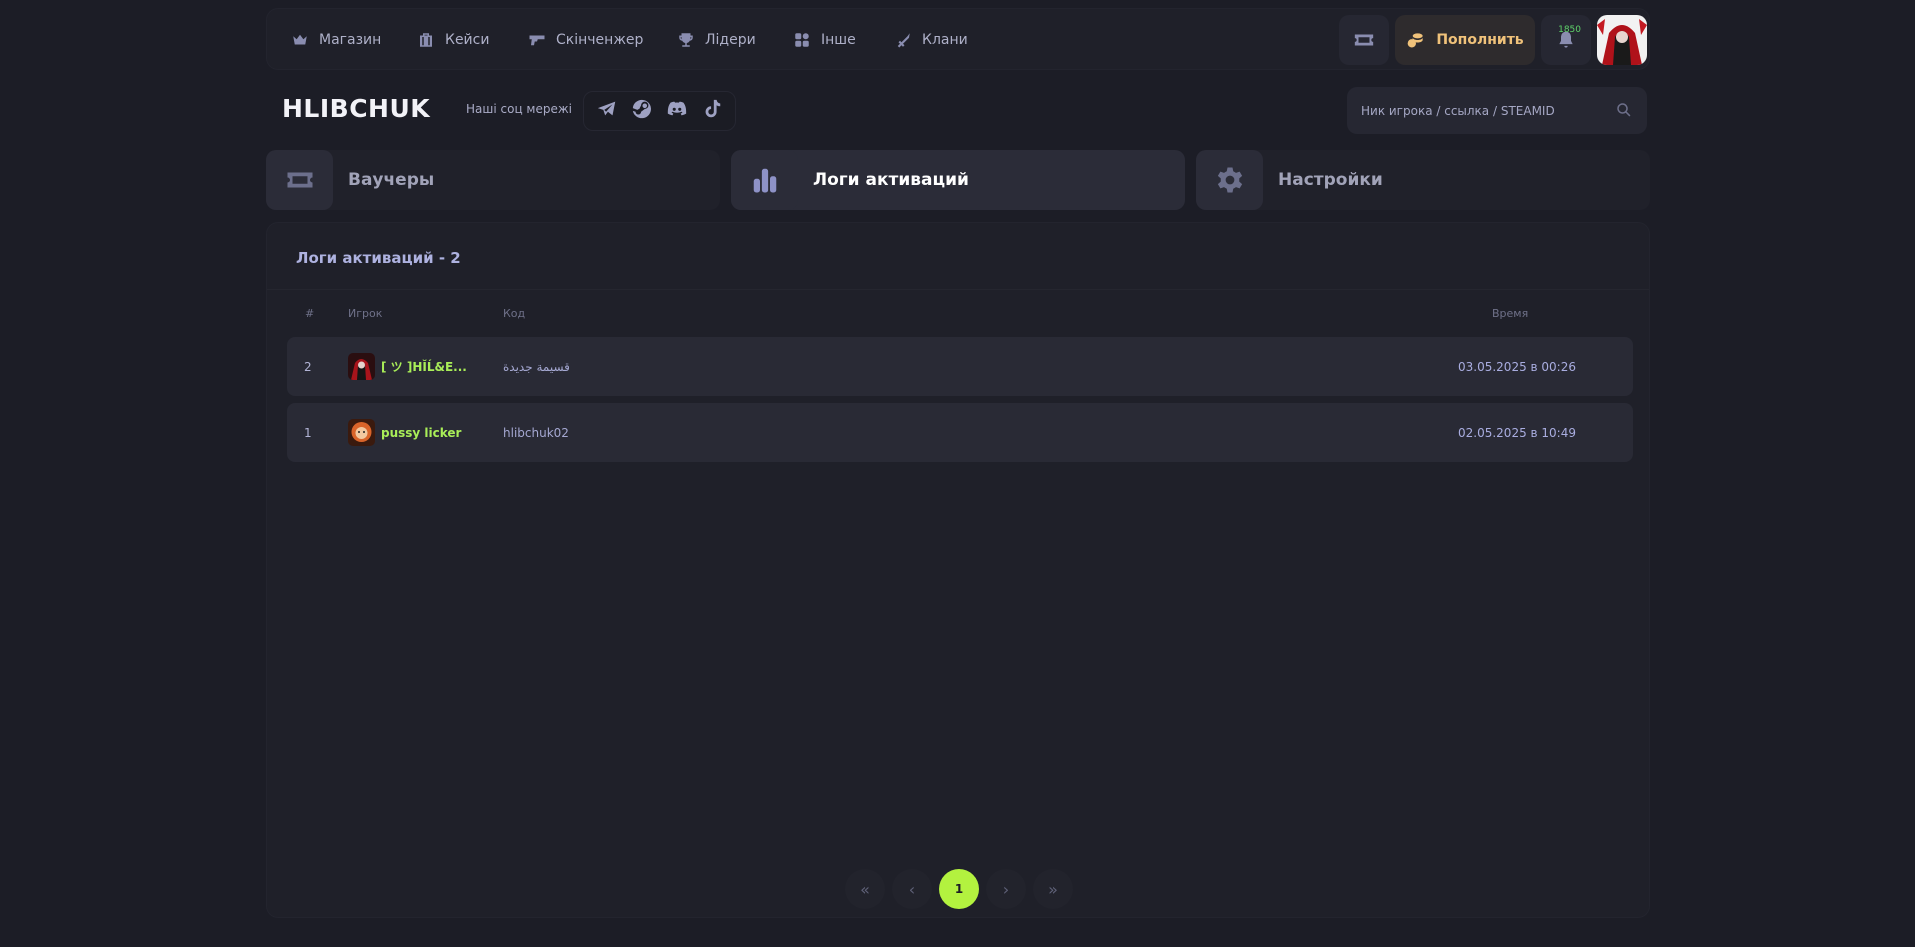  What do you see at coordinates (607, 111) in the screenshot?
I see `telegram-icon` at bounding box center [607, 111].